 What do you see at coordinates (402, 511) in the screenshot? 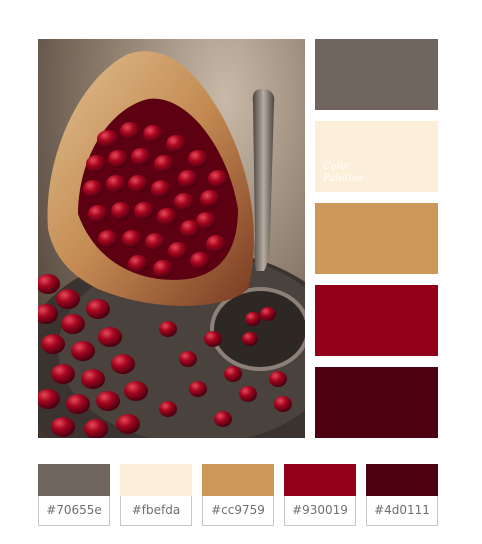
I see `hex-code-label: #4d0111` at bounding box center [402, 511].